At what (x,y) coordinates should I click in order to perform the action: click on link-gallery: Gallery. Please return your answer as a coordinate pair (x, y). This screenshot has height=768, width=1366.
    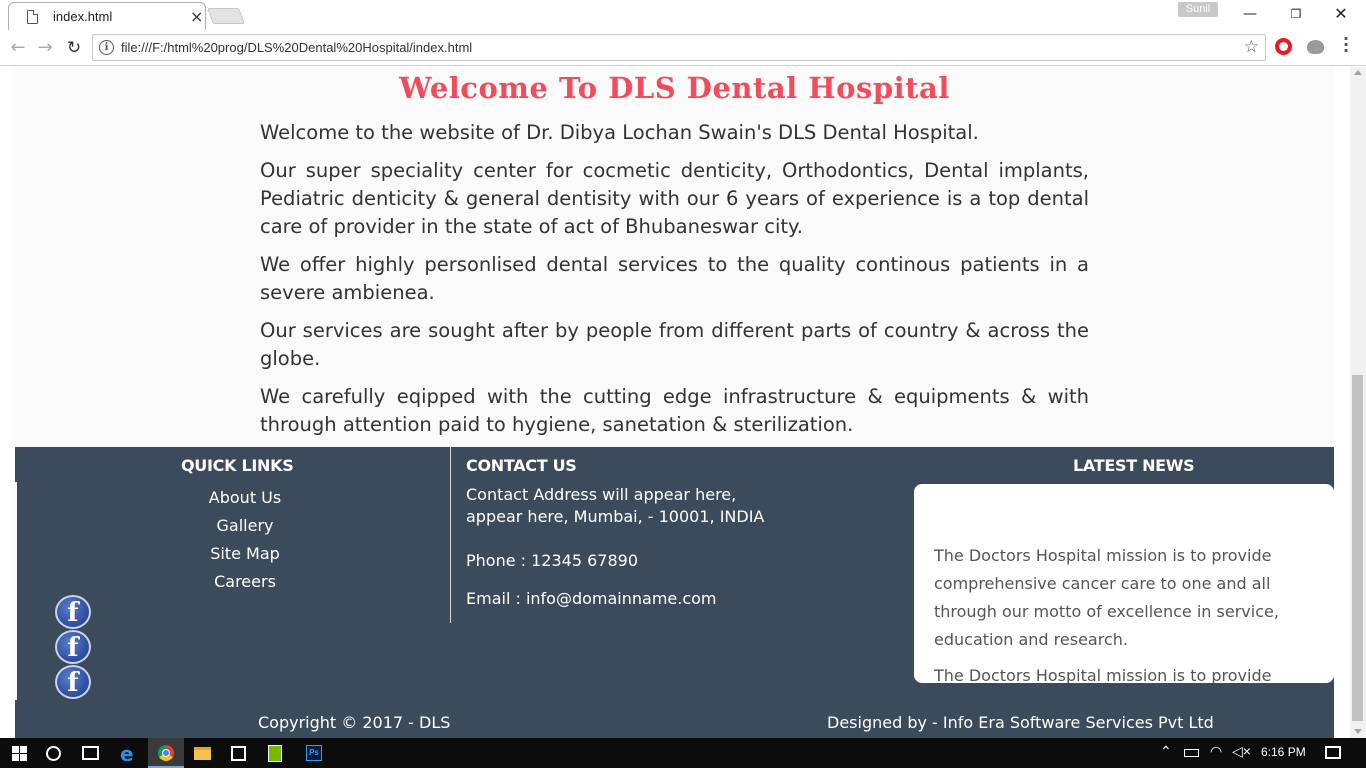
    Looking at the image, I should click on (245, 527).